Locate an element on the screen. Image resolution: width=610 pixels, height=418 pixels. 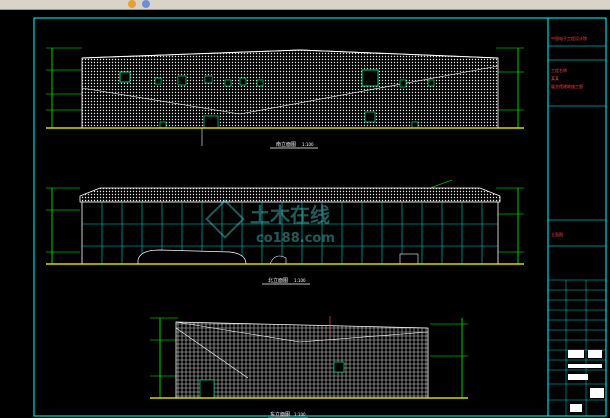
title-block-project-line-3: 展览馆建筑施工图 is located at coordinates (567, 86).